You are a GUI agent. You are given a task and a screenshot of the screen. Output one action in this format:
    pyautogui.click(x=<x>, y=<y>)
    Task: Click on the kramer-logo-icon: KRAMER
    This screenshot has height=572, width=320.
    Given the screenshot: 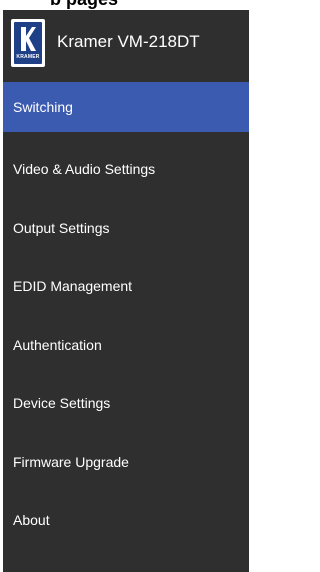 What is the action you would take?
    pyautogui.click(x=28, y=43)
    